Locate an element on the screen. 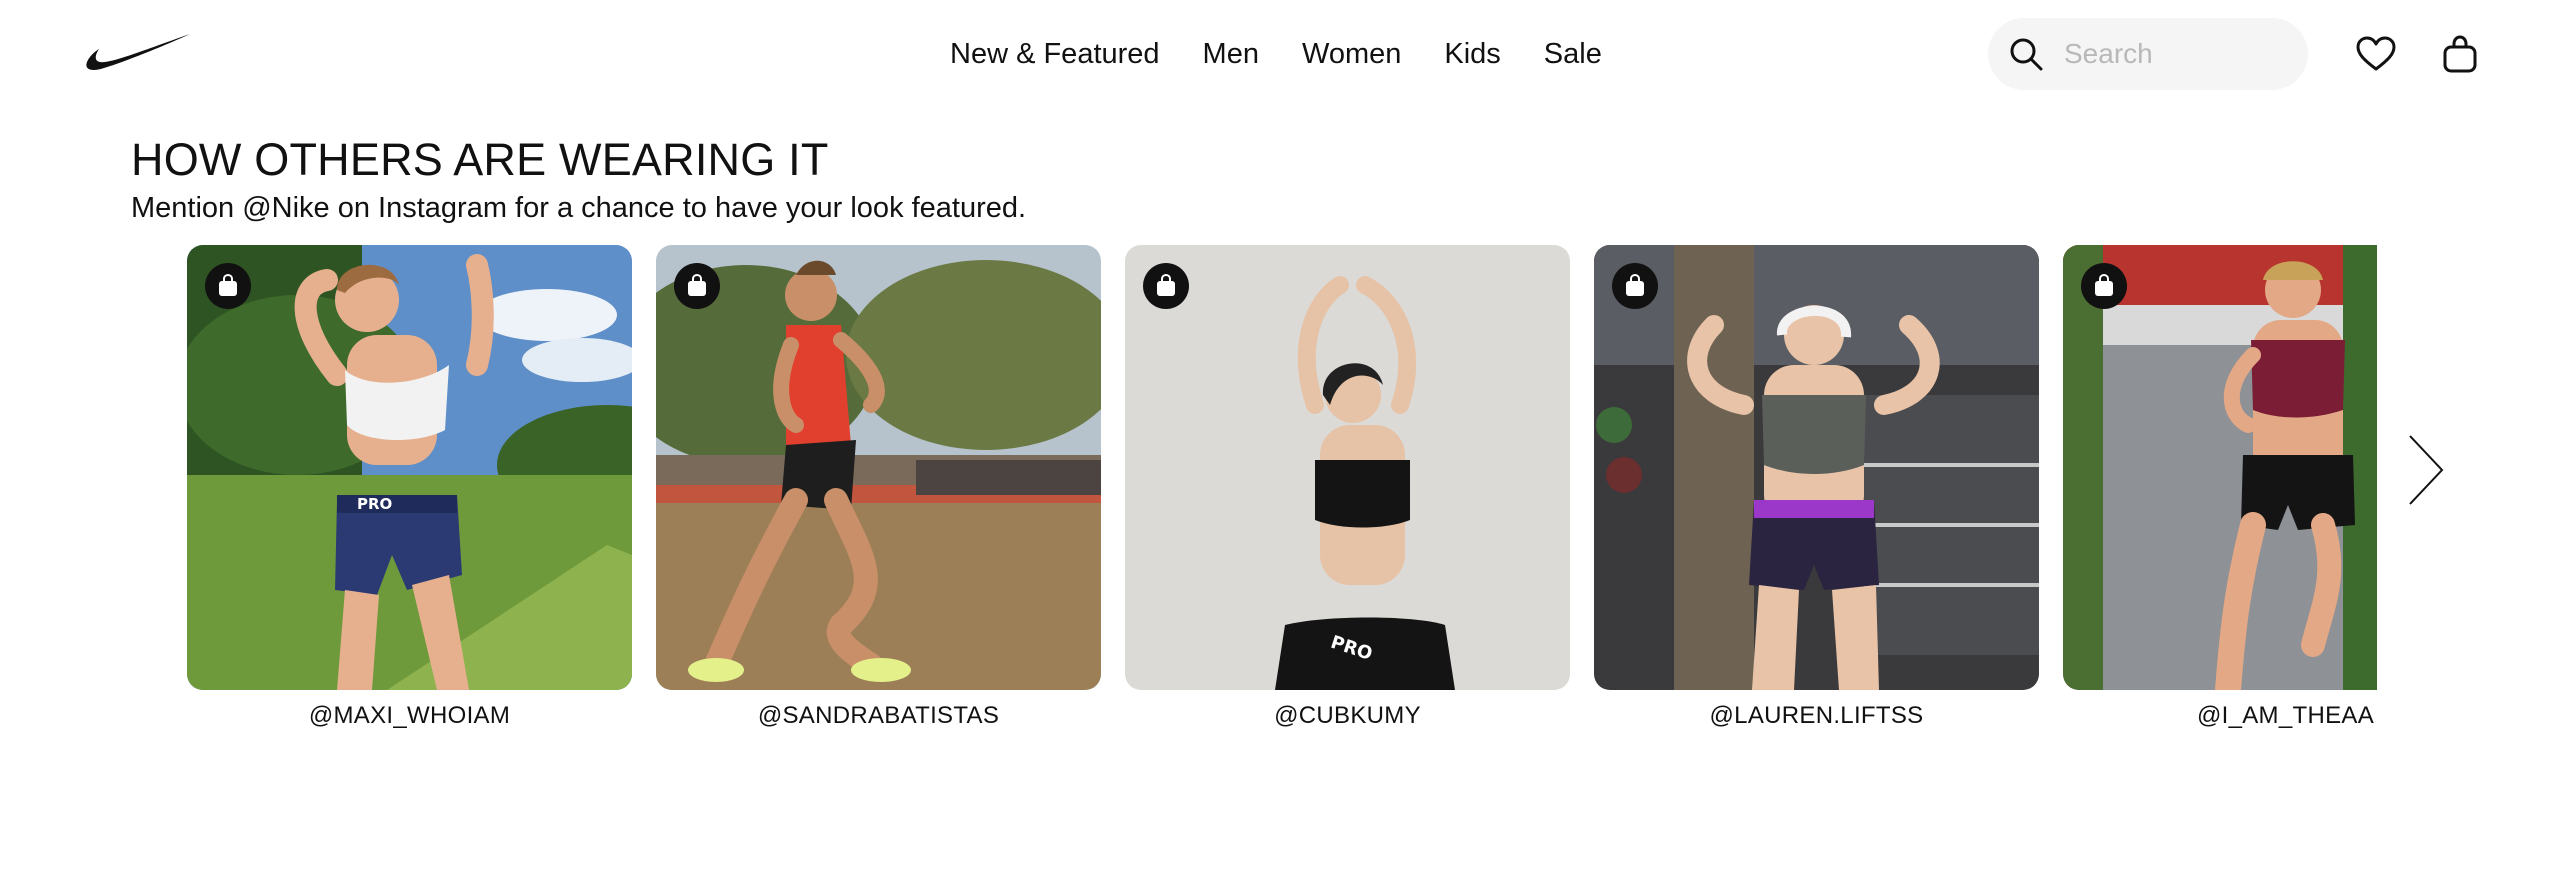 This screenshot has height=875, width=2560. chevron-right-icon is located at coordinates (2425, 470).